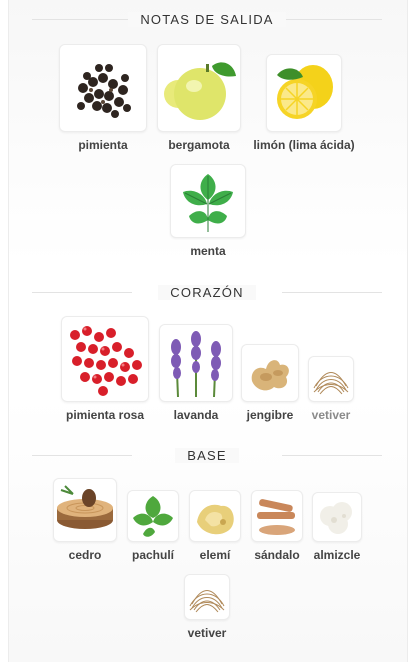 This screenshot has height=662, width=416. What do you see at coordinates (207, 292) in the screenshot?
I see `section-title-heart-notes: CORAZÓN` at bounding box center [207, 292].